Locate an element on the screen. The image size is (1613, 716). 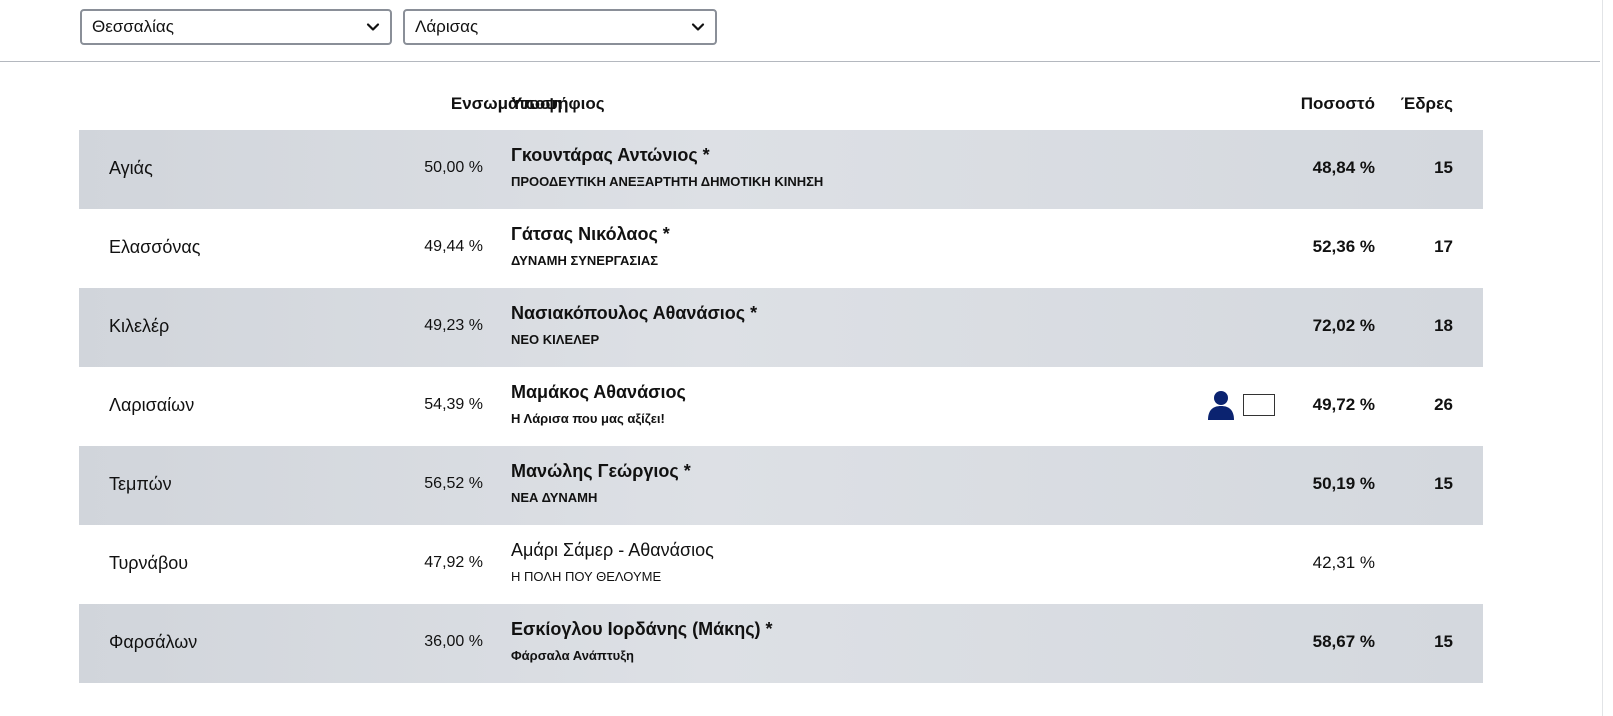
incorporation-value: 50,00 % is located at coordinates (453, 167).